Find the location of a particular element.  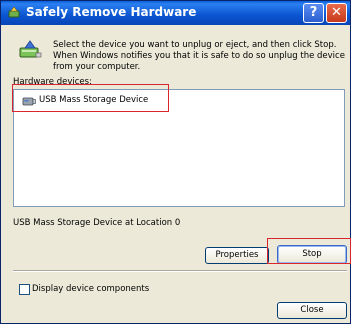

display-components-label: Display device components is located at coordinates (90, 289).